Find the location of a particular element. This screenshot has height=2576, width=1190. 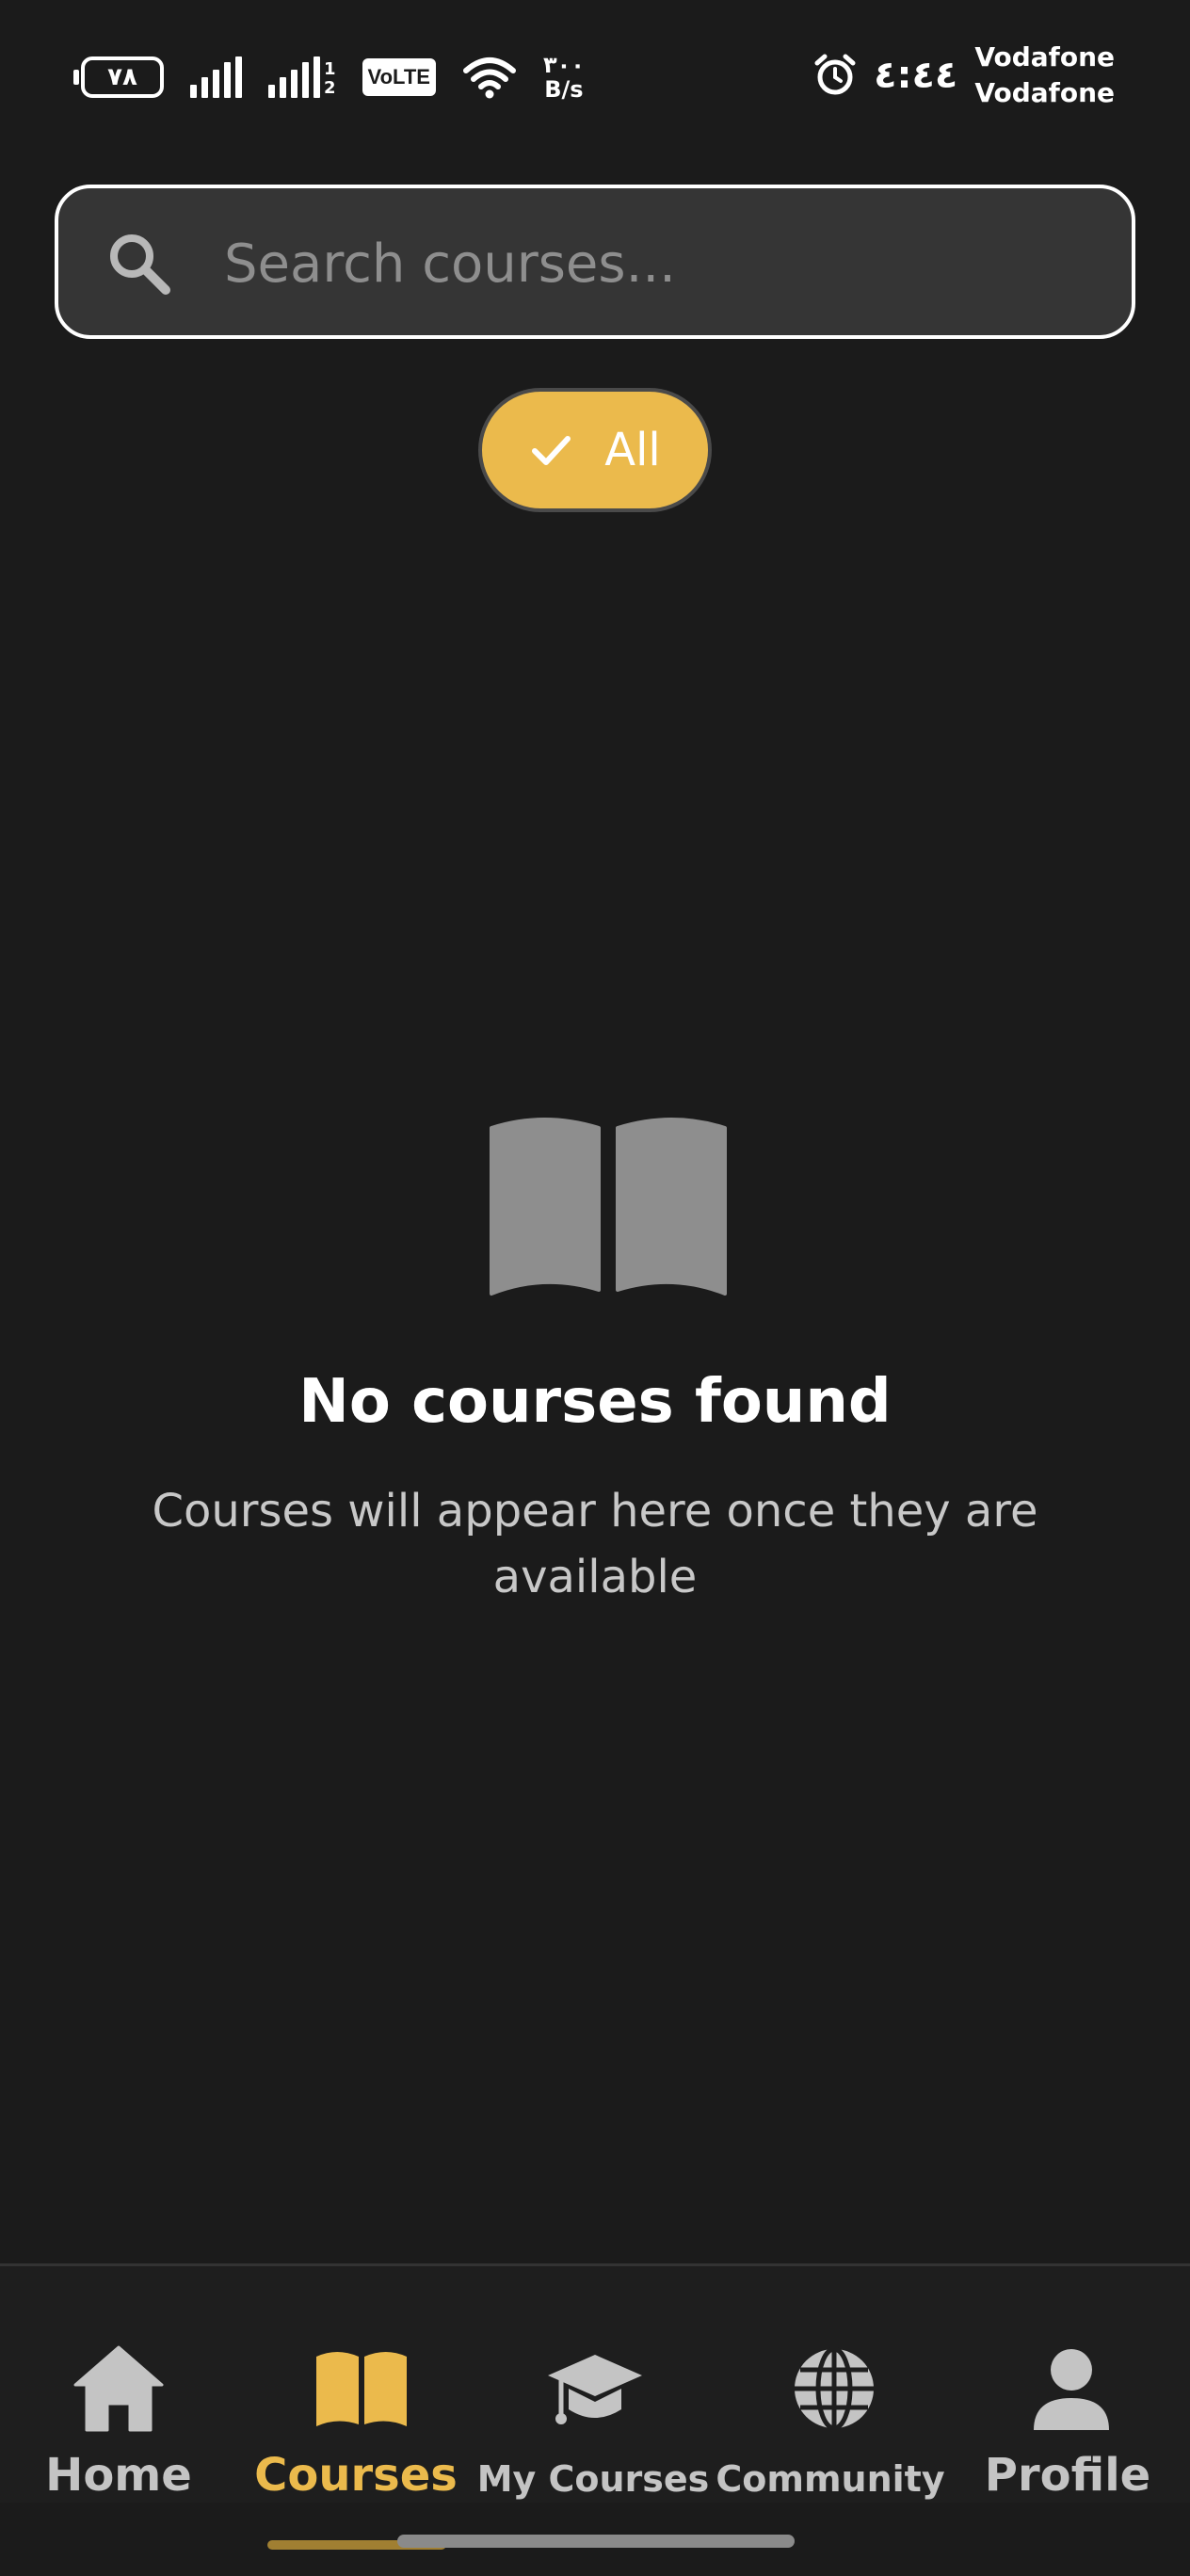

nav-item-profile: Profile is located at coordinates (1068, 2385).